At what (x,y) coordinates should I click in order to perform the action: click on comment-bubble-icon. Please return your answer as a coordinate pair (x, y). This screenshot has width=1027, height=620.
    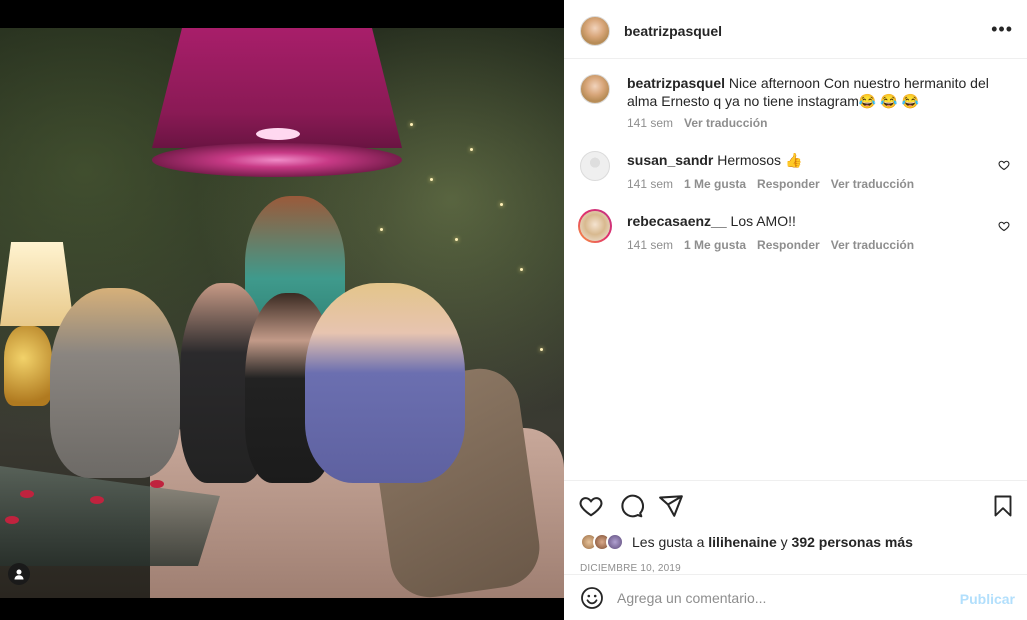
    Looking at the image, I should click on (631, 506).